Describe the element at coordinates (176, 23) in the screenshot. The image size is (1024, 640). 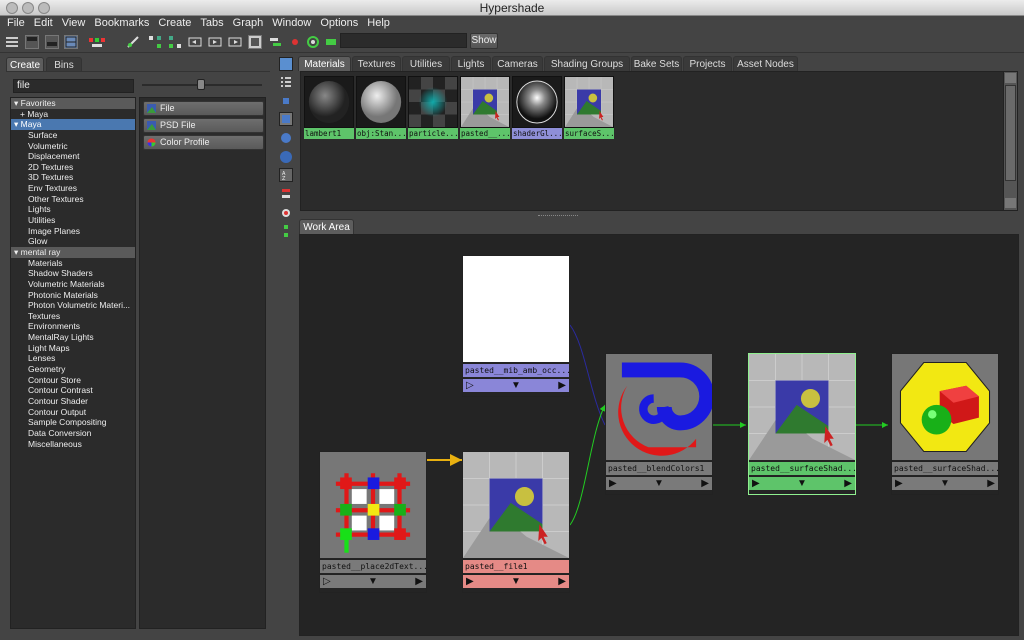
I see `menu-create: Create` at that location.